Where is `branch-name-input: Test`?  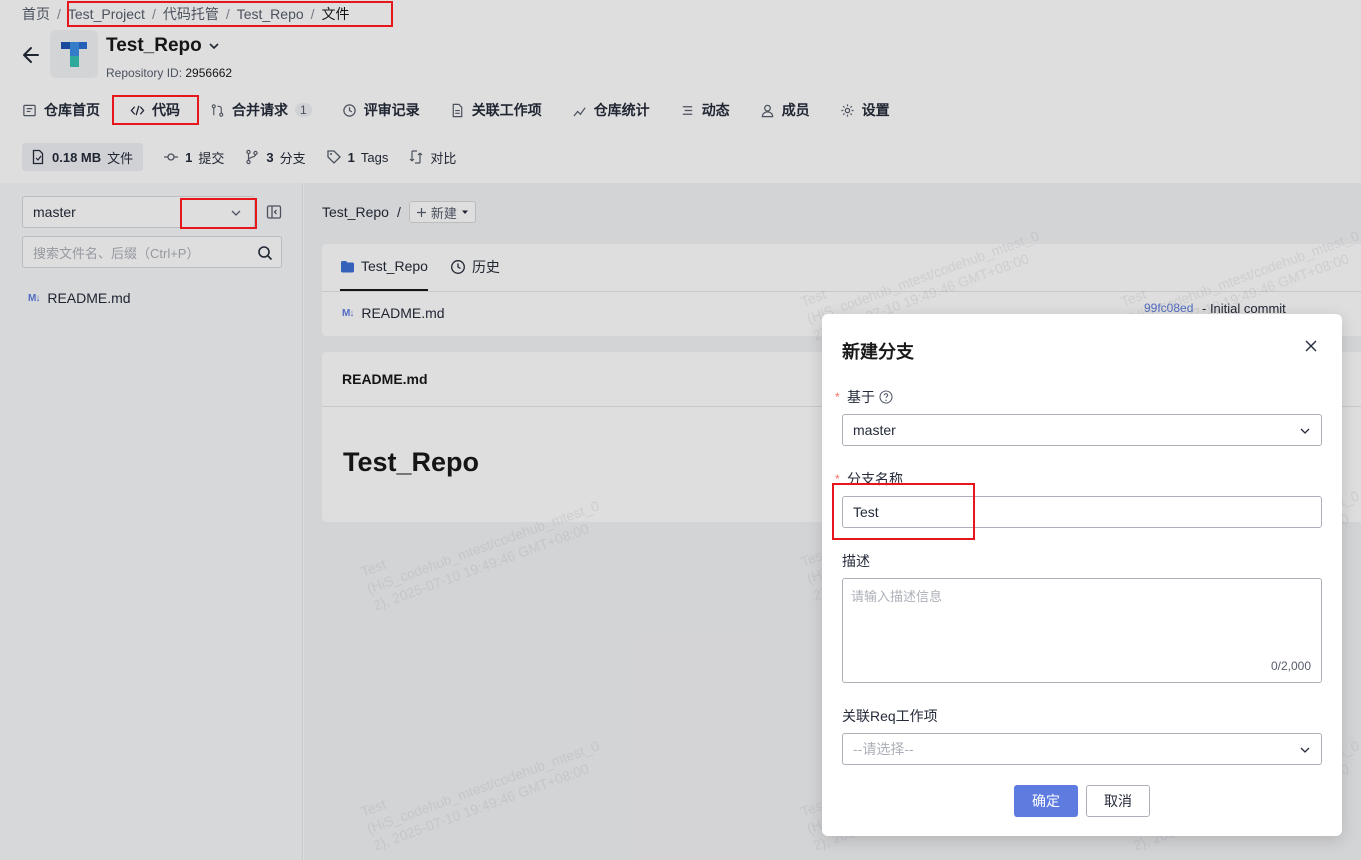 branch-name-input: Test is located at coordinates (1082, 512).